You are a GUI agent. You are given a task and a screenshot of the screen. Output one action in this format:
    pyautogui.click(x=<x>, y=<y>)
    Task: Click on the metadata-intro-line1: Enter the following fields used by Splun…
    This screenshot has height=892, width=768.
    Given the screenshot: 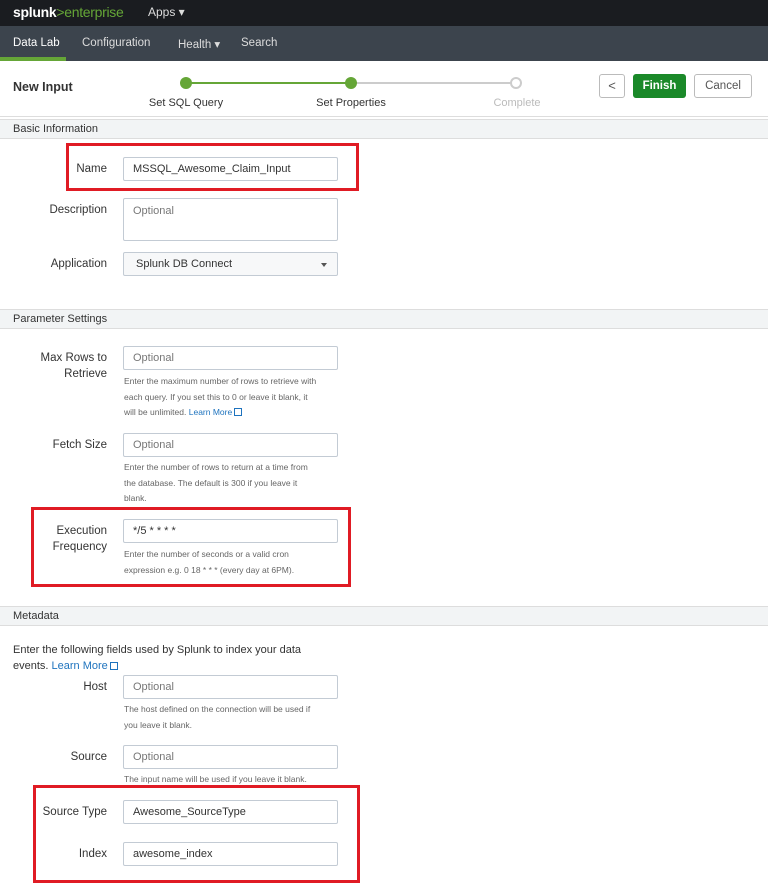 What is the action you would take?
    pyautogui.click(x=157, y=650)
    